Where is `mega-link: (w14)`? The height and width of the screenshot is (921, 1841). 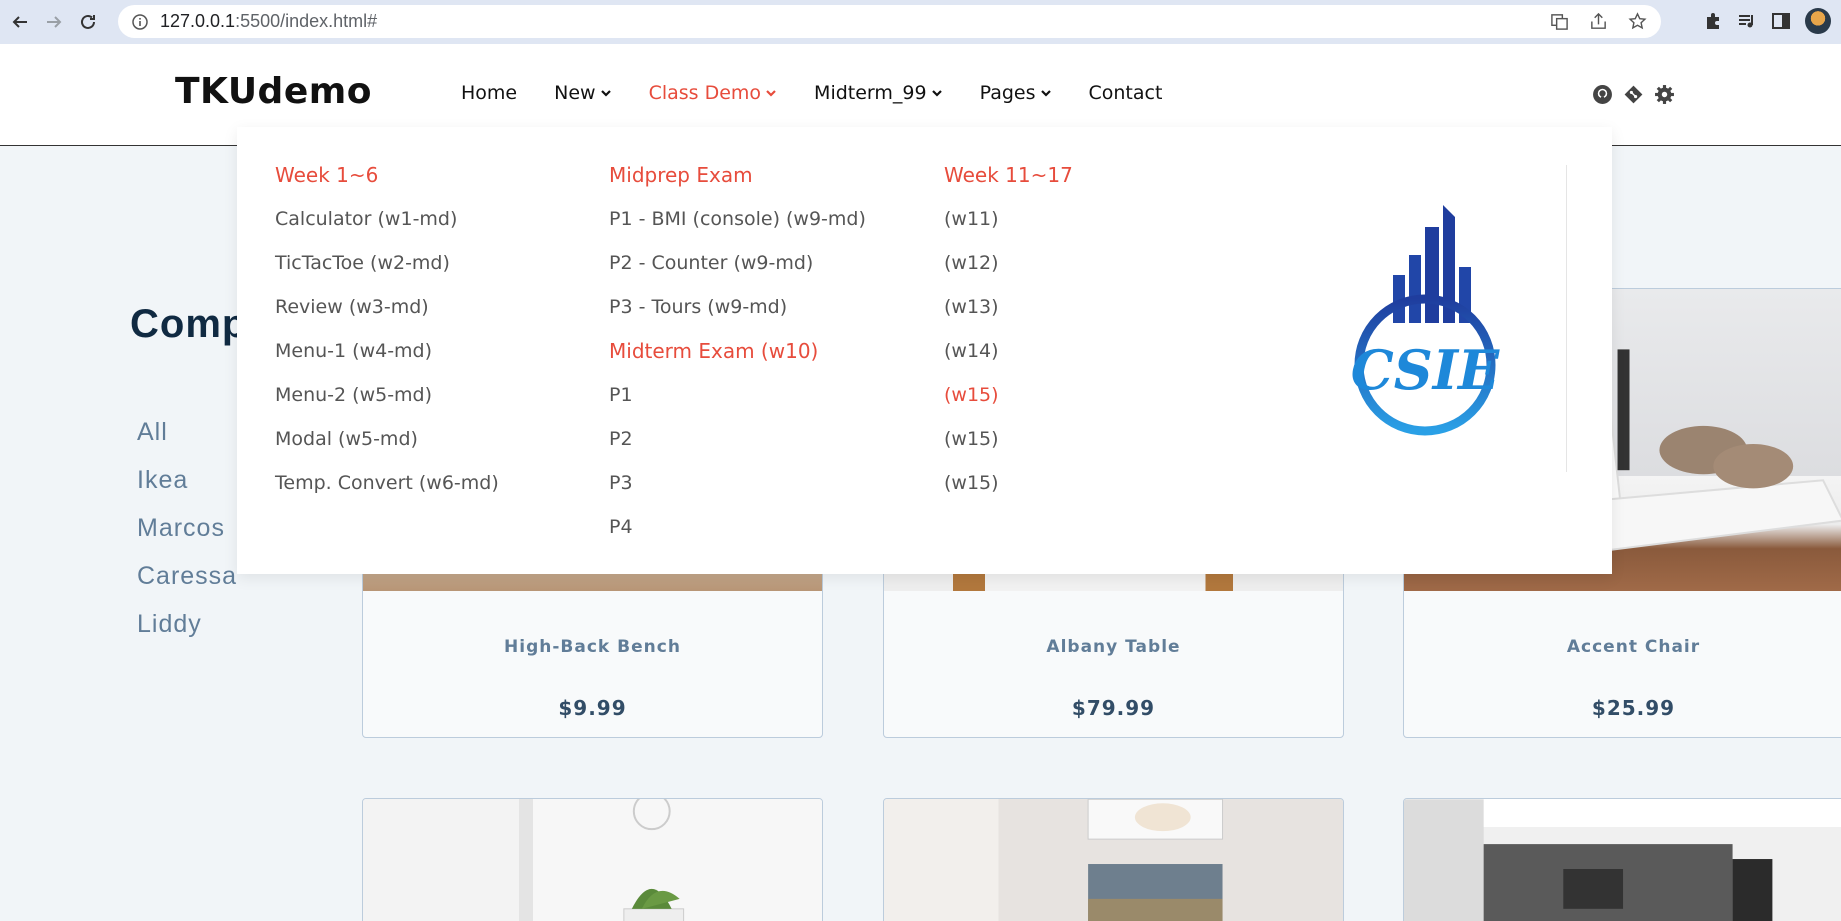
mega-link: (w14) is located at coordinates (1008, 351).